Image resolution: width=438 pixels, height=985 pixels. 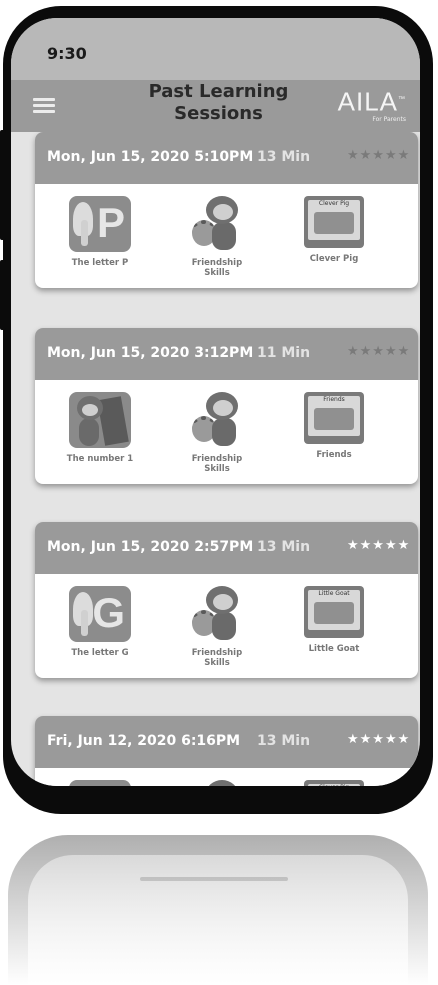 What do you see at coordinates (334, 399) in the screenshot?
I see `book-cover-title: Friends` at bounding box center [334, 399].